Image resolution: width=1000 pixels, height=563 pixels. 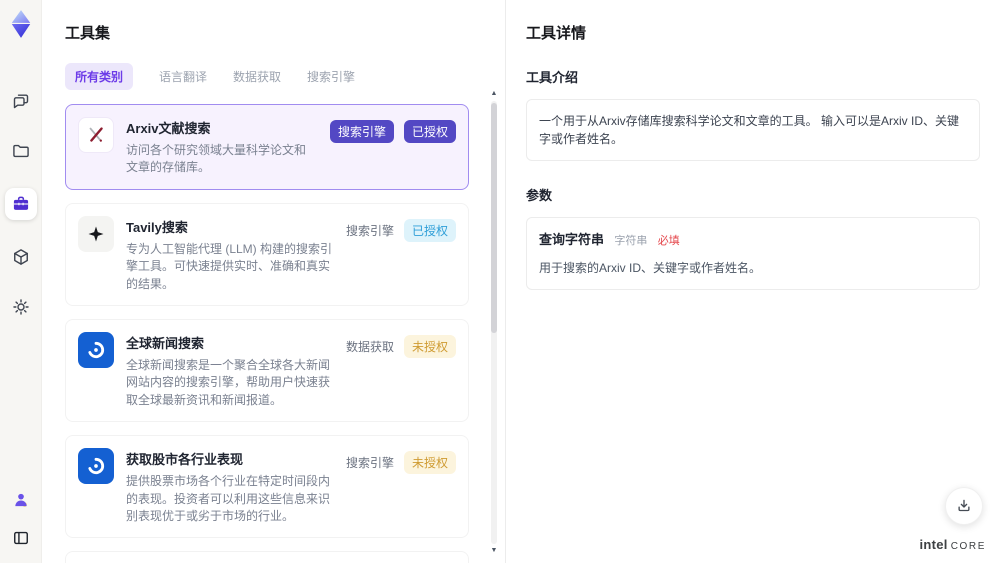 I want to click on tab-category-4: 搜索引擎, so click(x=331, y=76).